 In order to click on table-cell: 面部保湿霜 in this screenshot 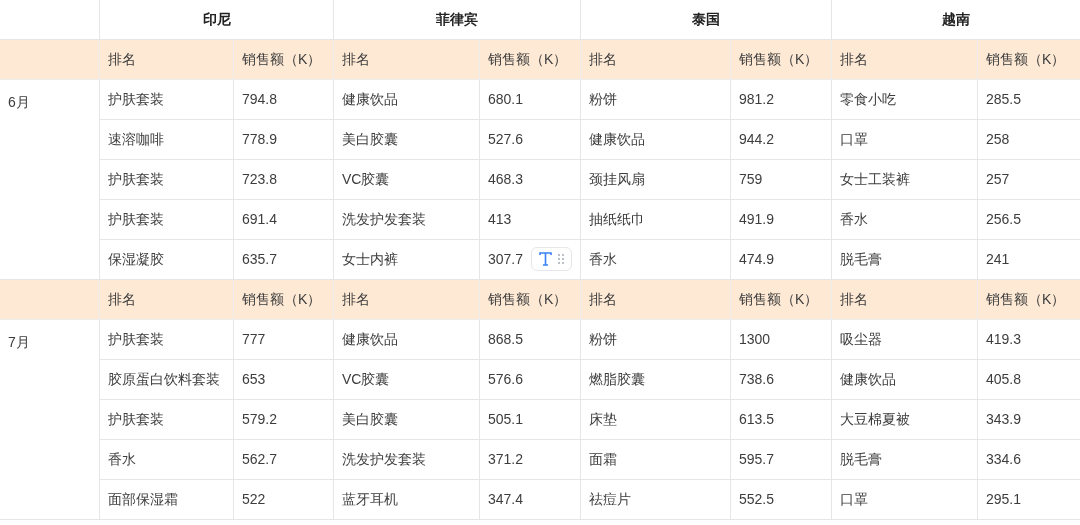, I will do `click(166, 500)`.